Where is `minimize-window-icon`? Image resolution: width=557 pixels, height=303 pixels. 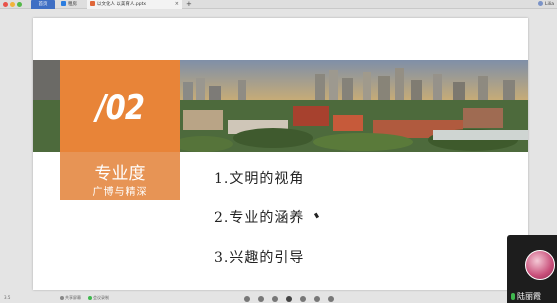
minimize-window-icon is located at coordinates (12, 4).